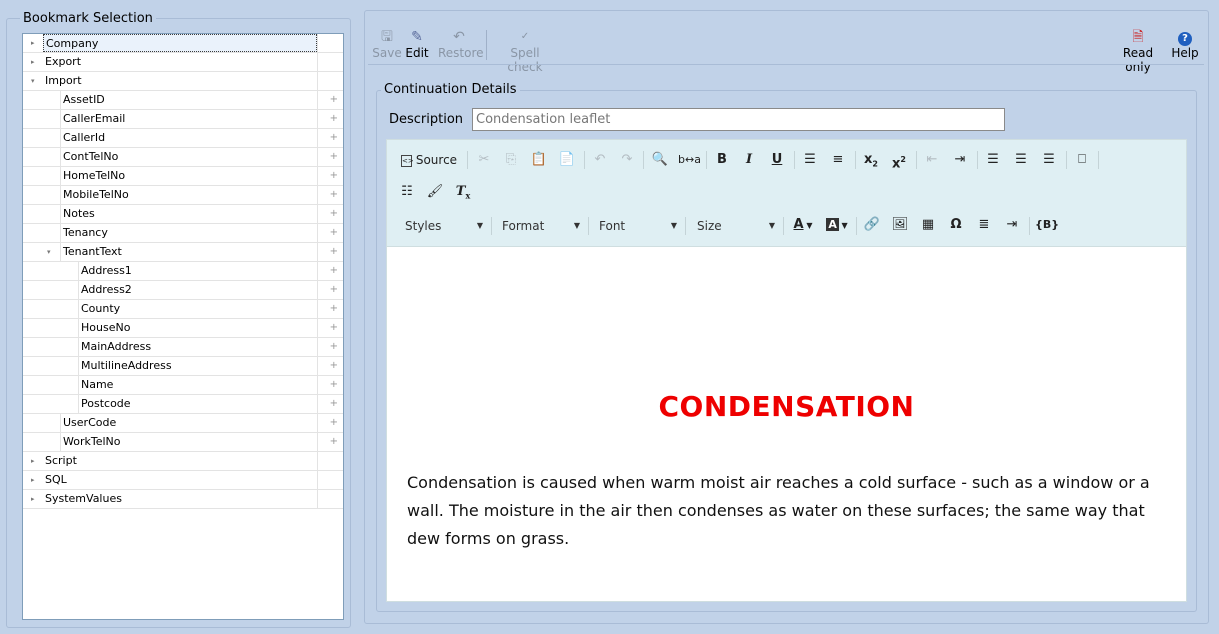  I want to click on tree-node-label: ContTelNo, so click(189, 157).